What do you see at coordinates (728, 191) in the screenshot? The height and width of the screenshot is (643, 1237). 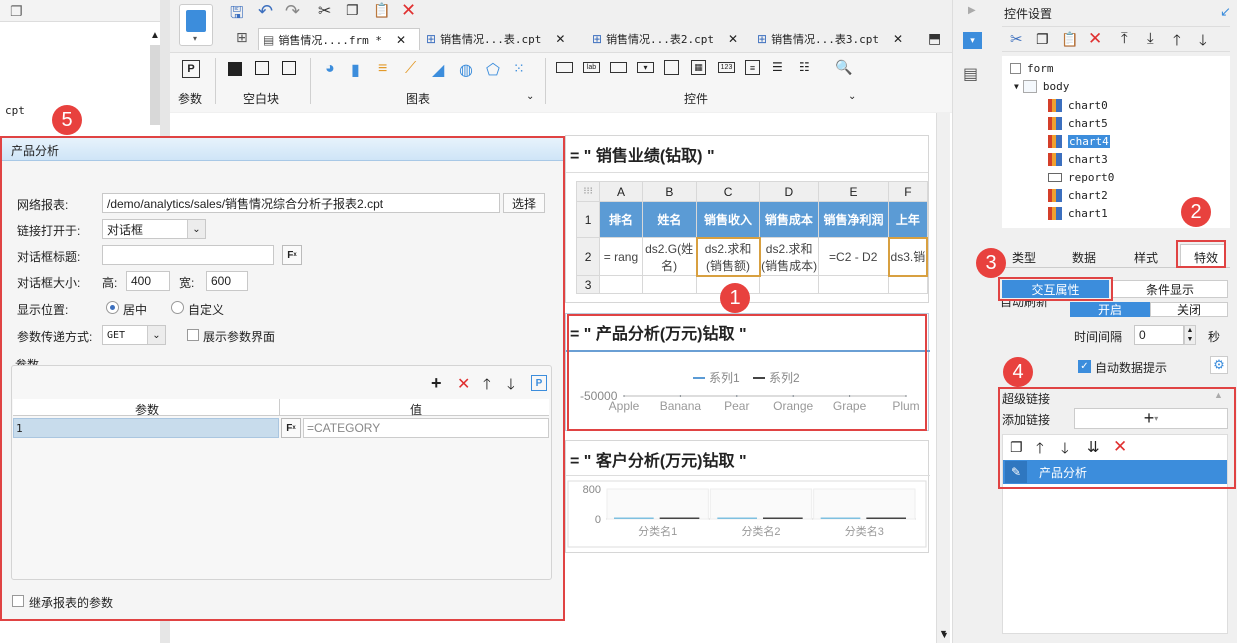 I see `col-letter: C` at bounding box center [728, 191].